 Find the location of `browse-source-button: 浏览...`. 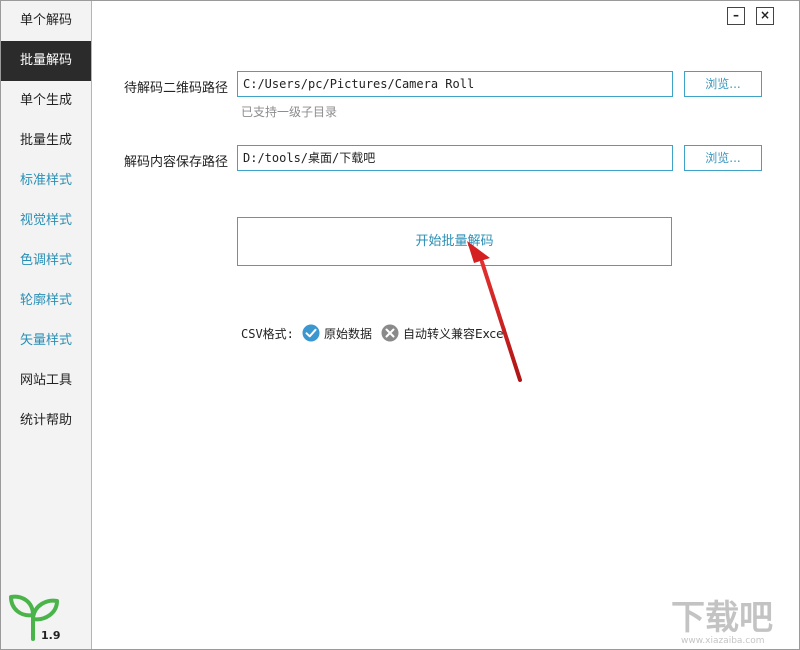

browse-source-button: 浏览... is located at coordinates (723, 84).